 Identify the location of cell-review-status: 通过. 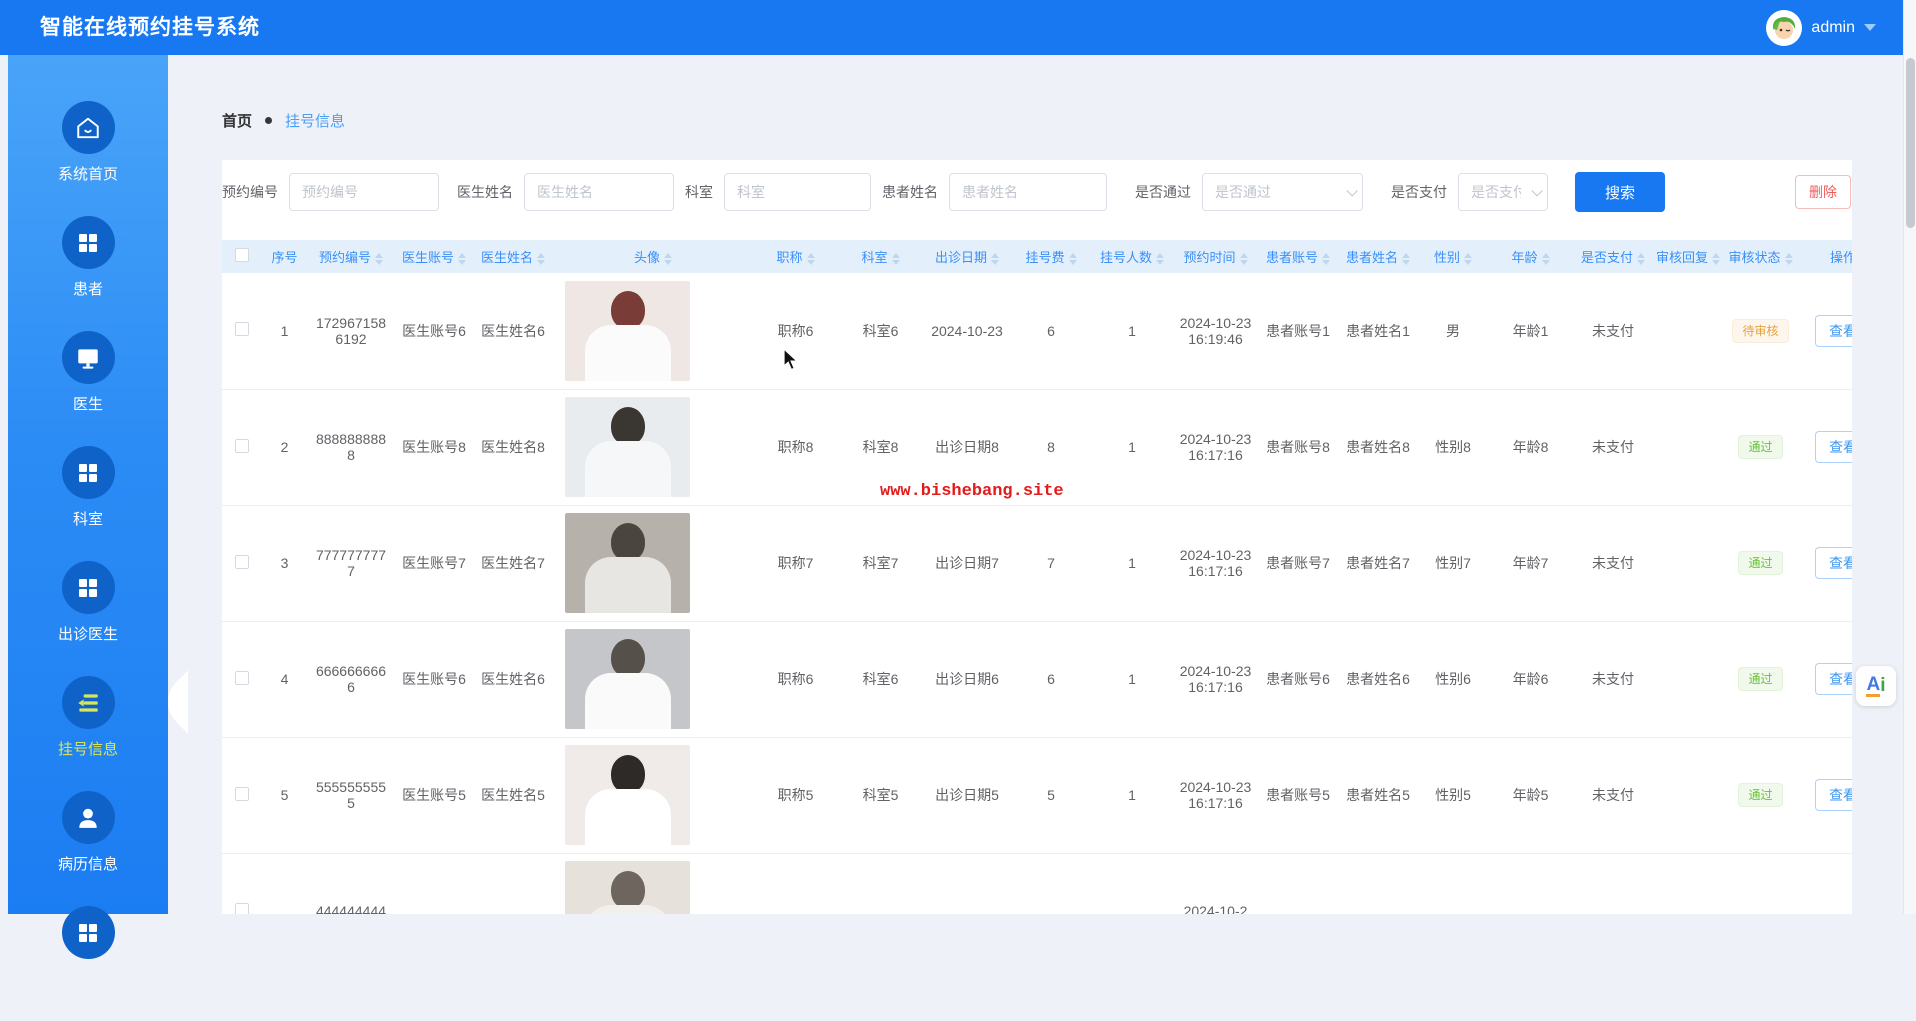
(1760, 795).